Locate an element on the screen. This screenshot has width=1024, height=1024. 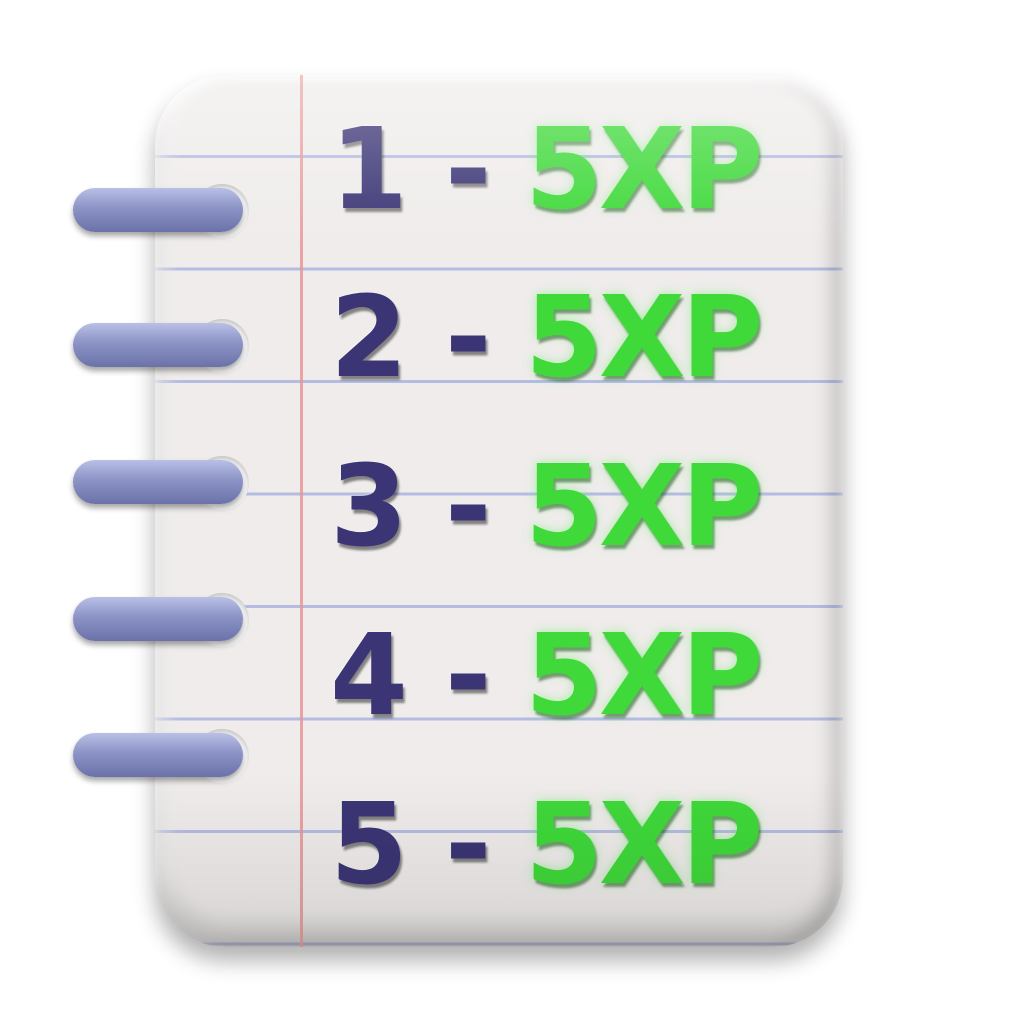
item-number: 1 is located at coordinates (369, 170).